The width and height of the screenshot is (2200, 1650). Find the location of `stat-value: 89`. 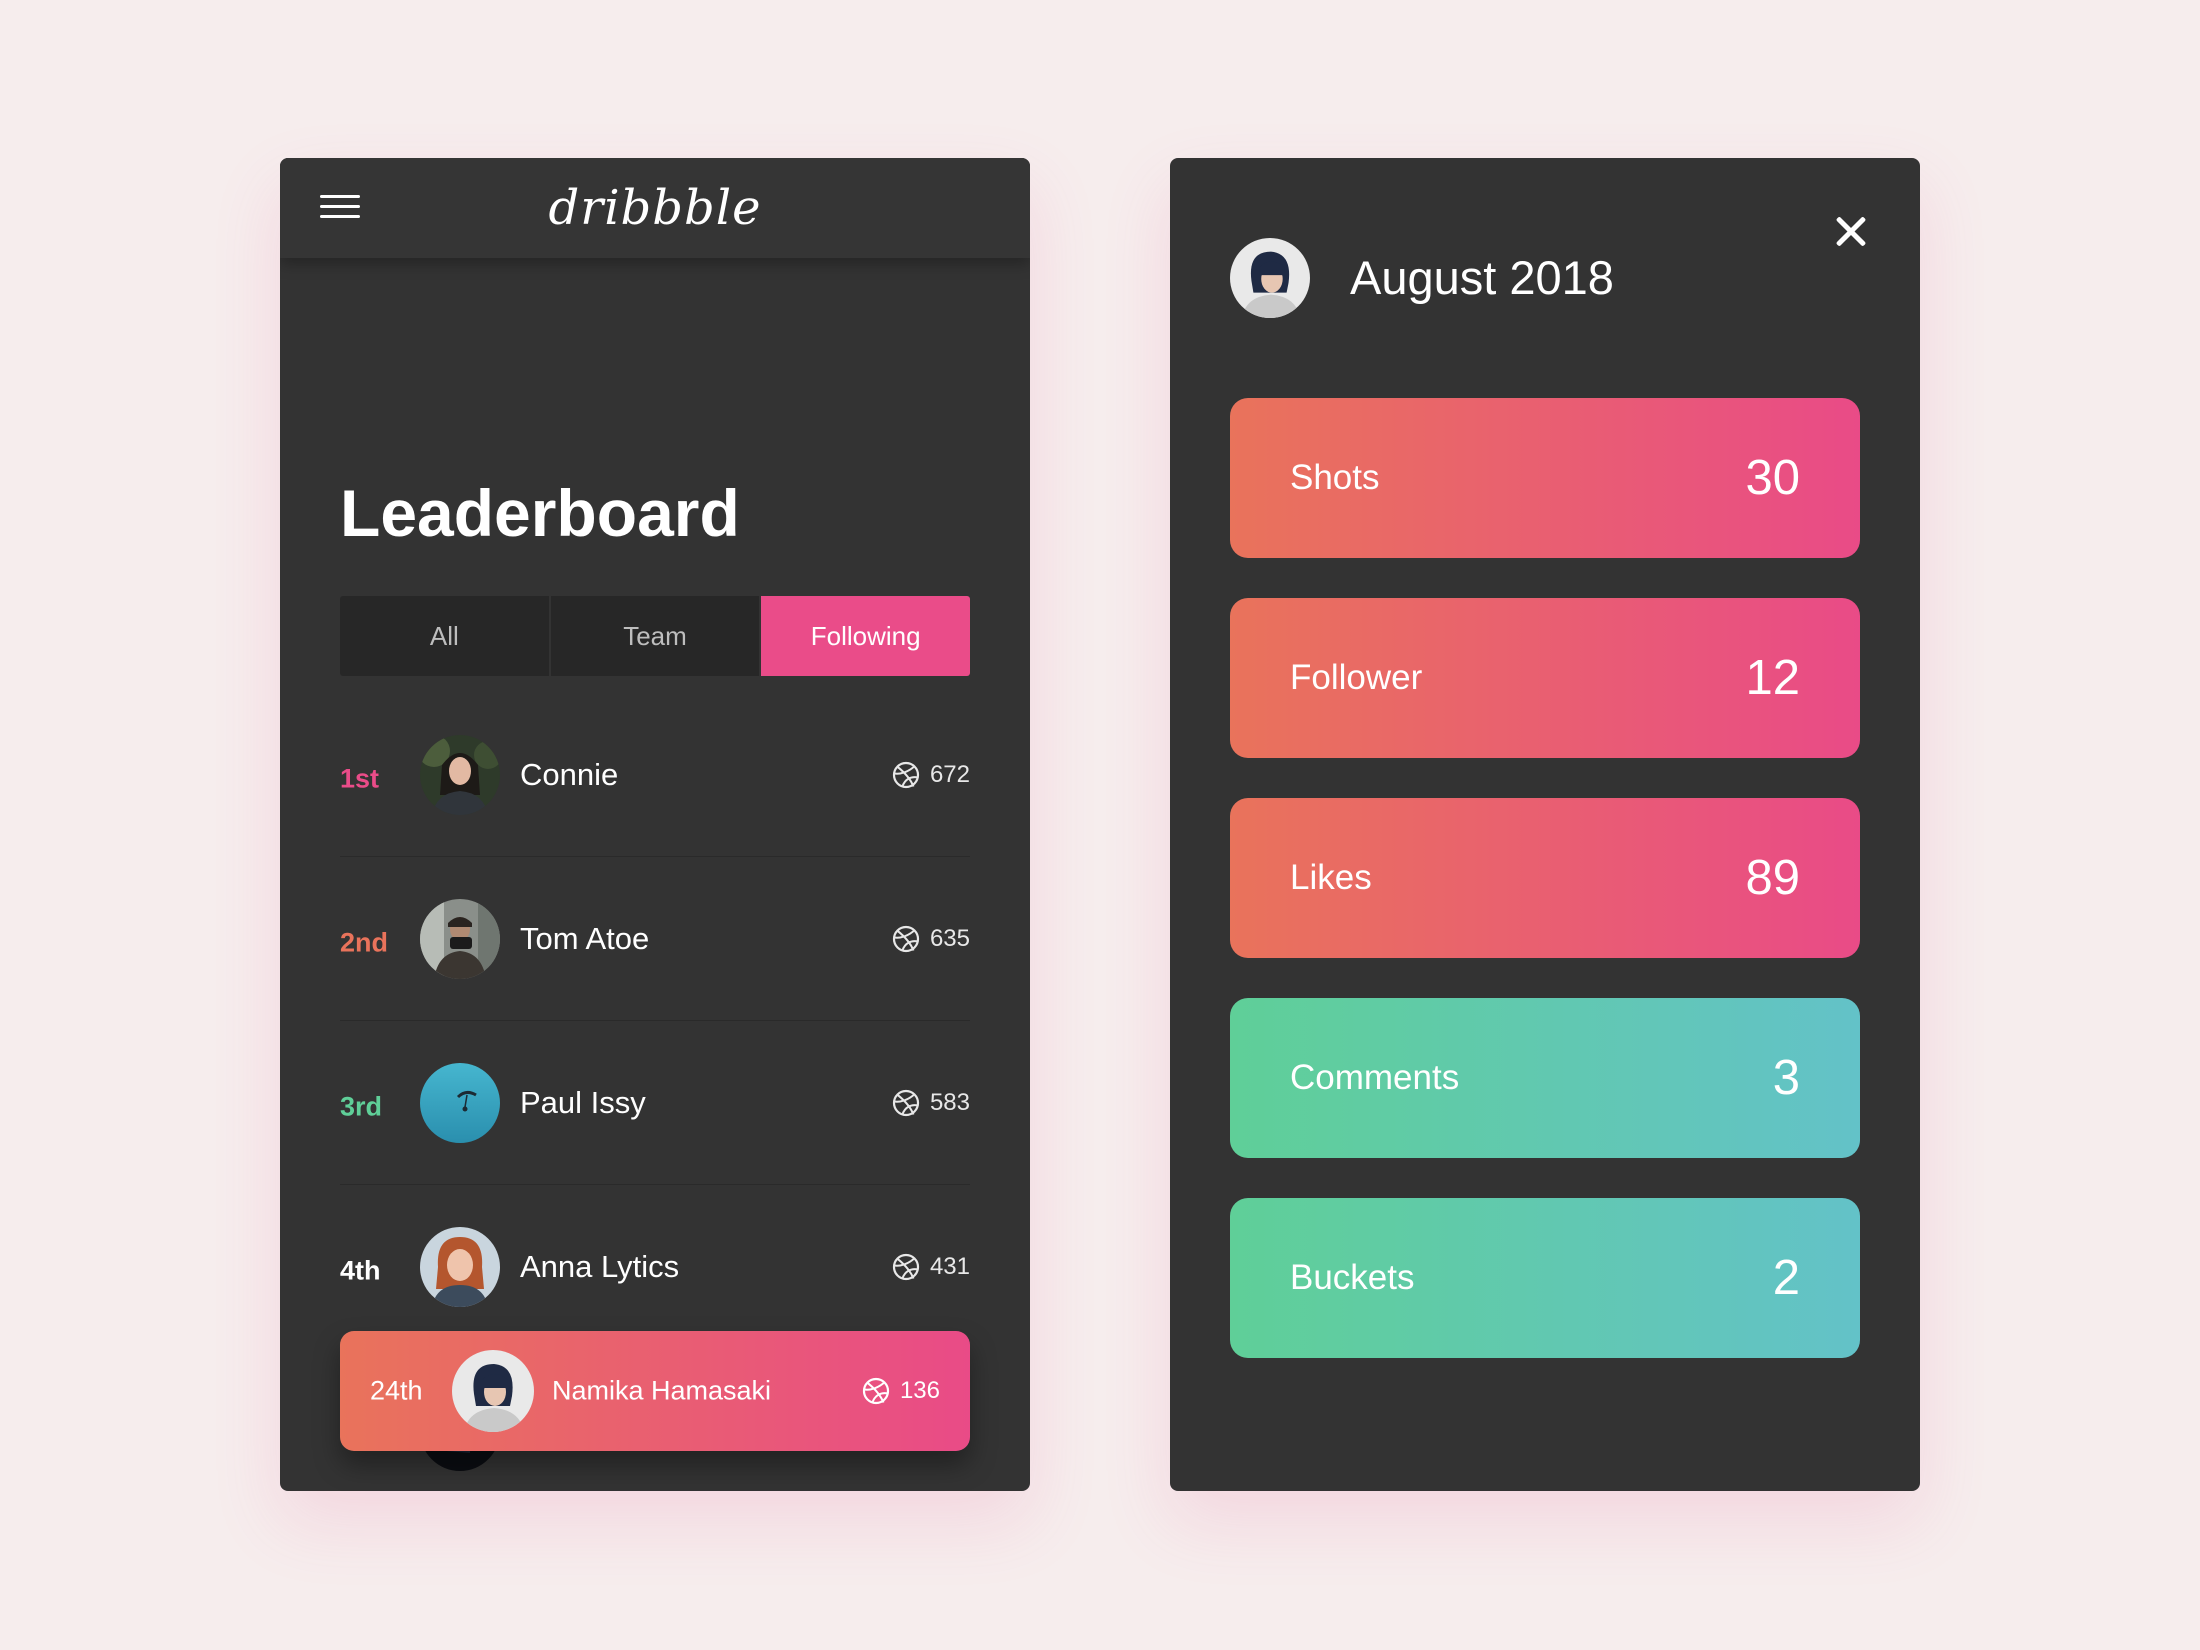

stat-value: 89 is located at coordinates (1772, 878).